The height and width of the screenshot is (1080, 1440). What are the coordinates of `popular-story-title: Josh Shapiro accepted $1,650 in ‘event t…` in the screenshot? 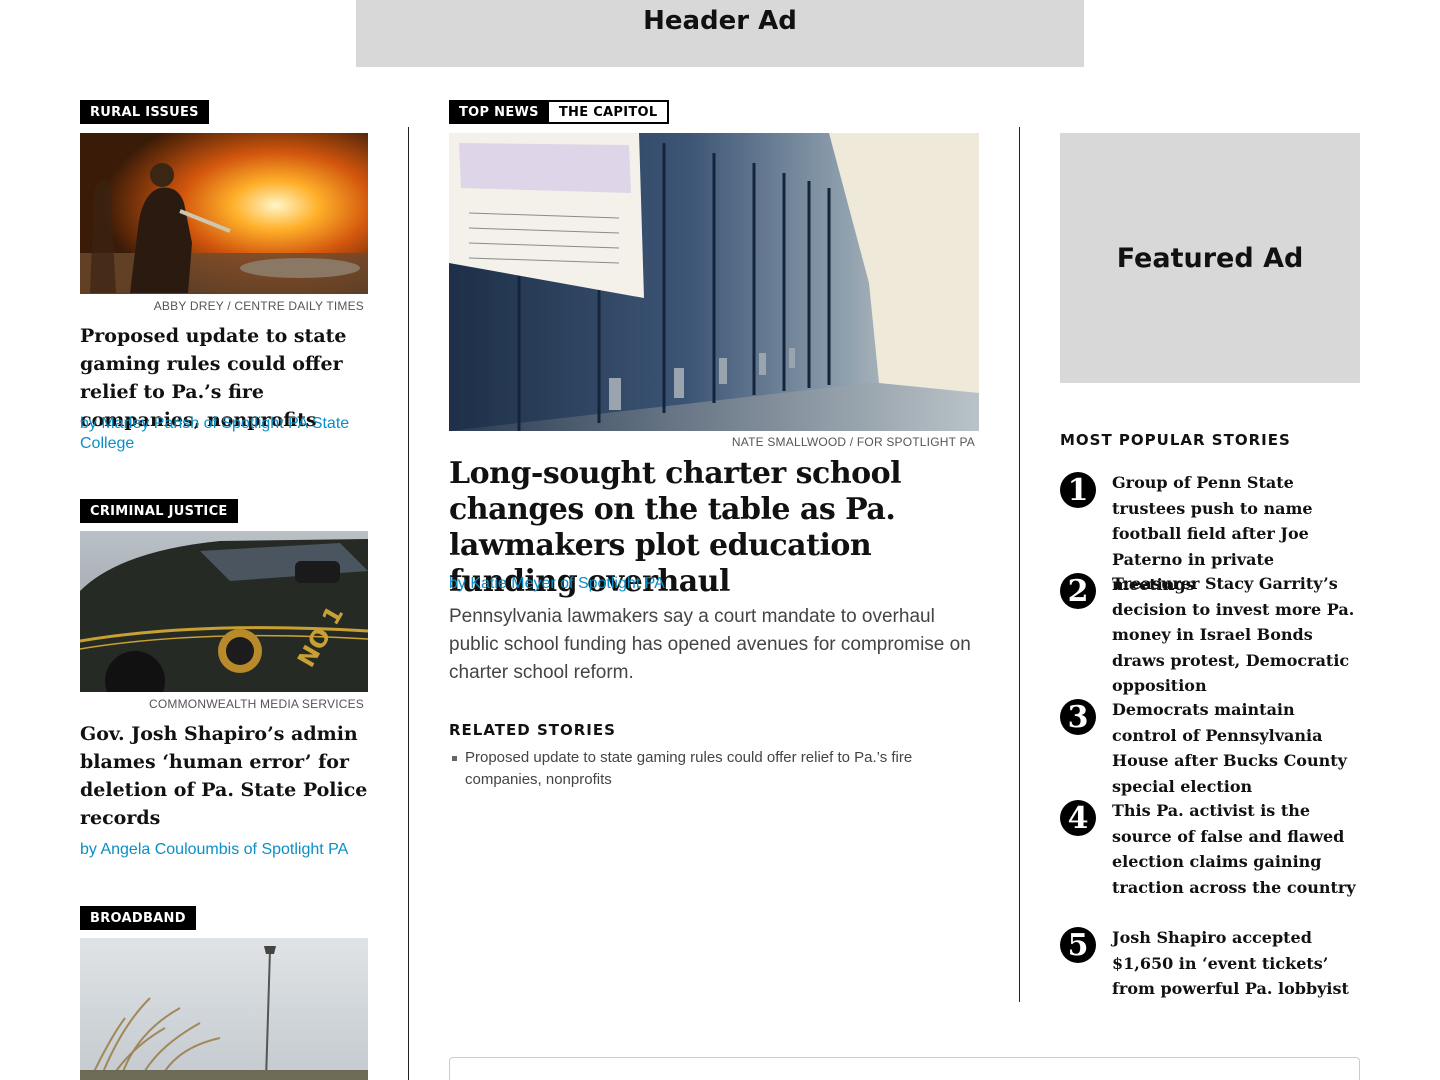 It's located at (1236, 963).